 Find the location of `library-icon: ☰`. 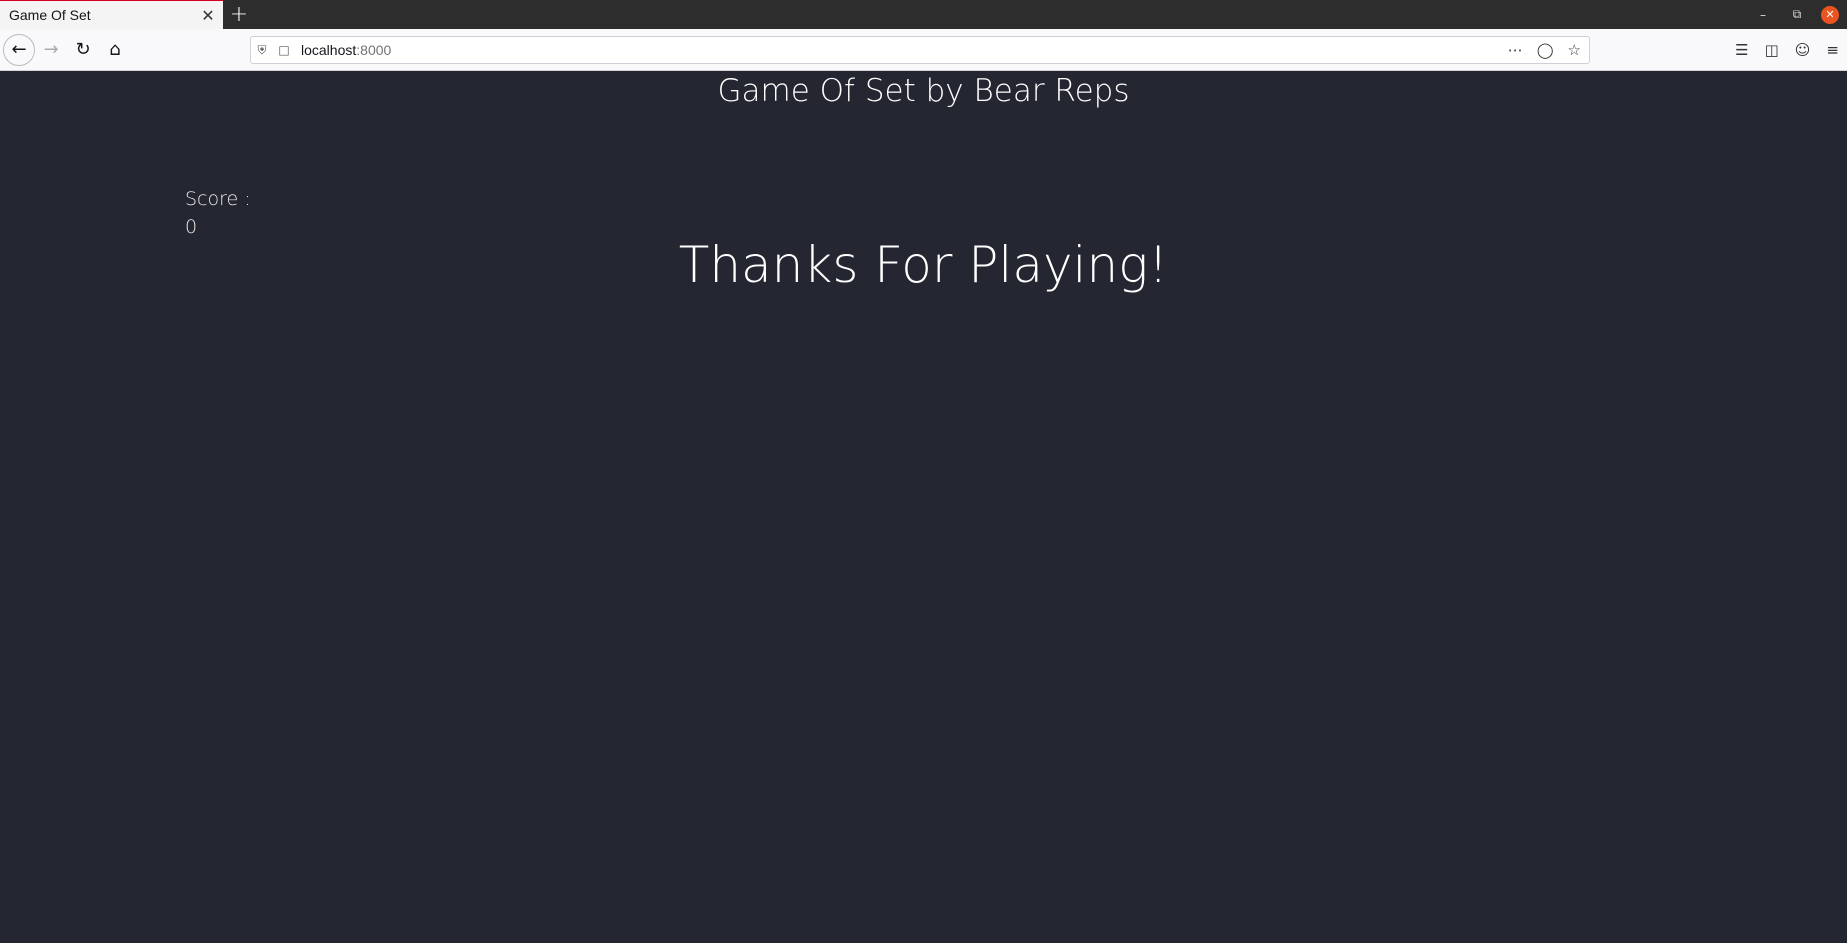

library-icon: ☰ is located at coordinates (1741, 50).